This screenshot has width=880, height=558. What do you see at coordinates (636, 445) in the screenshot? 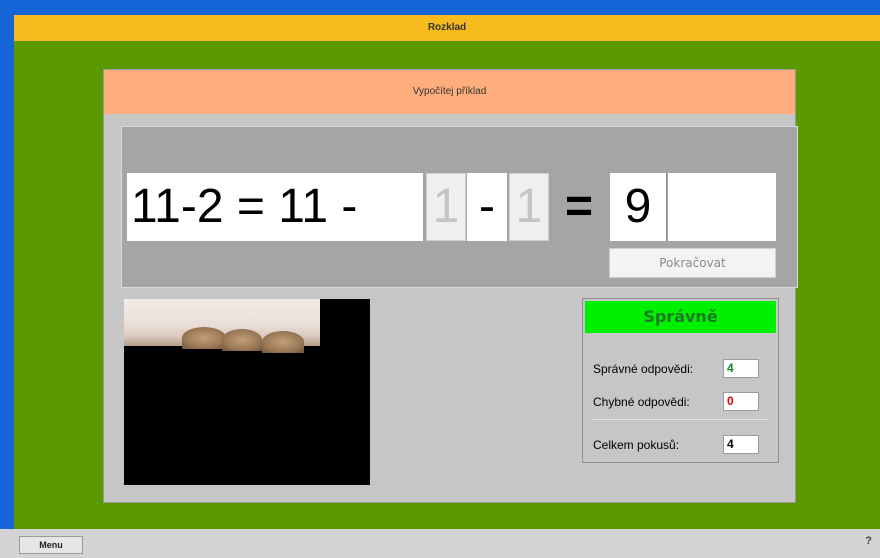
I see `total-label: Celkem pokusů:` at bounding box center [636, 445].